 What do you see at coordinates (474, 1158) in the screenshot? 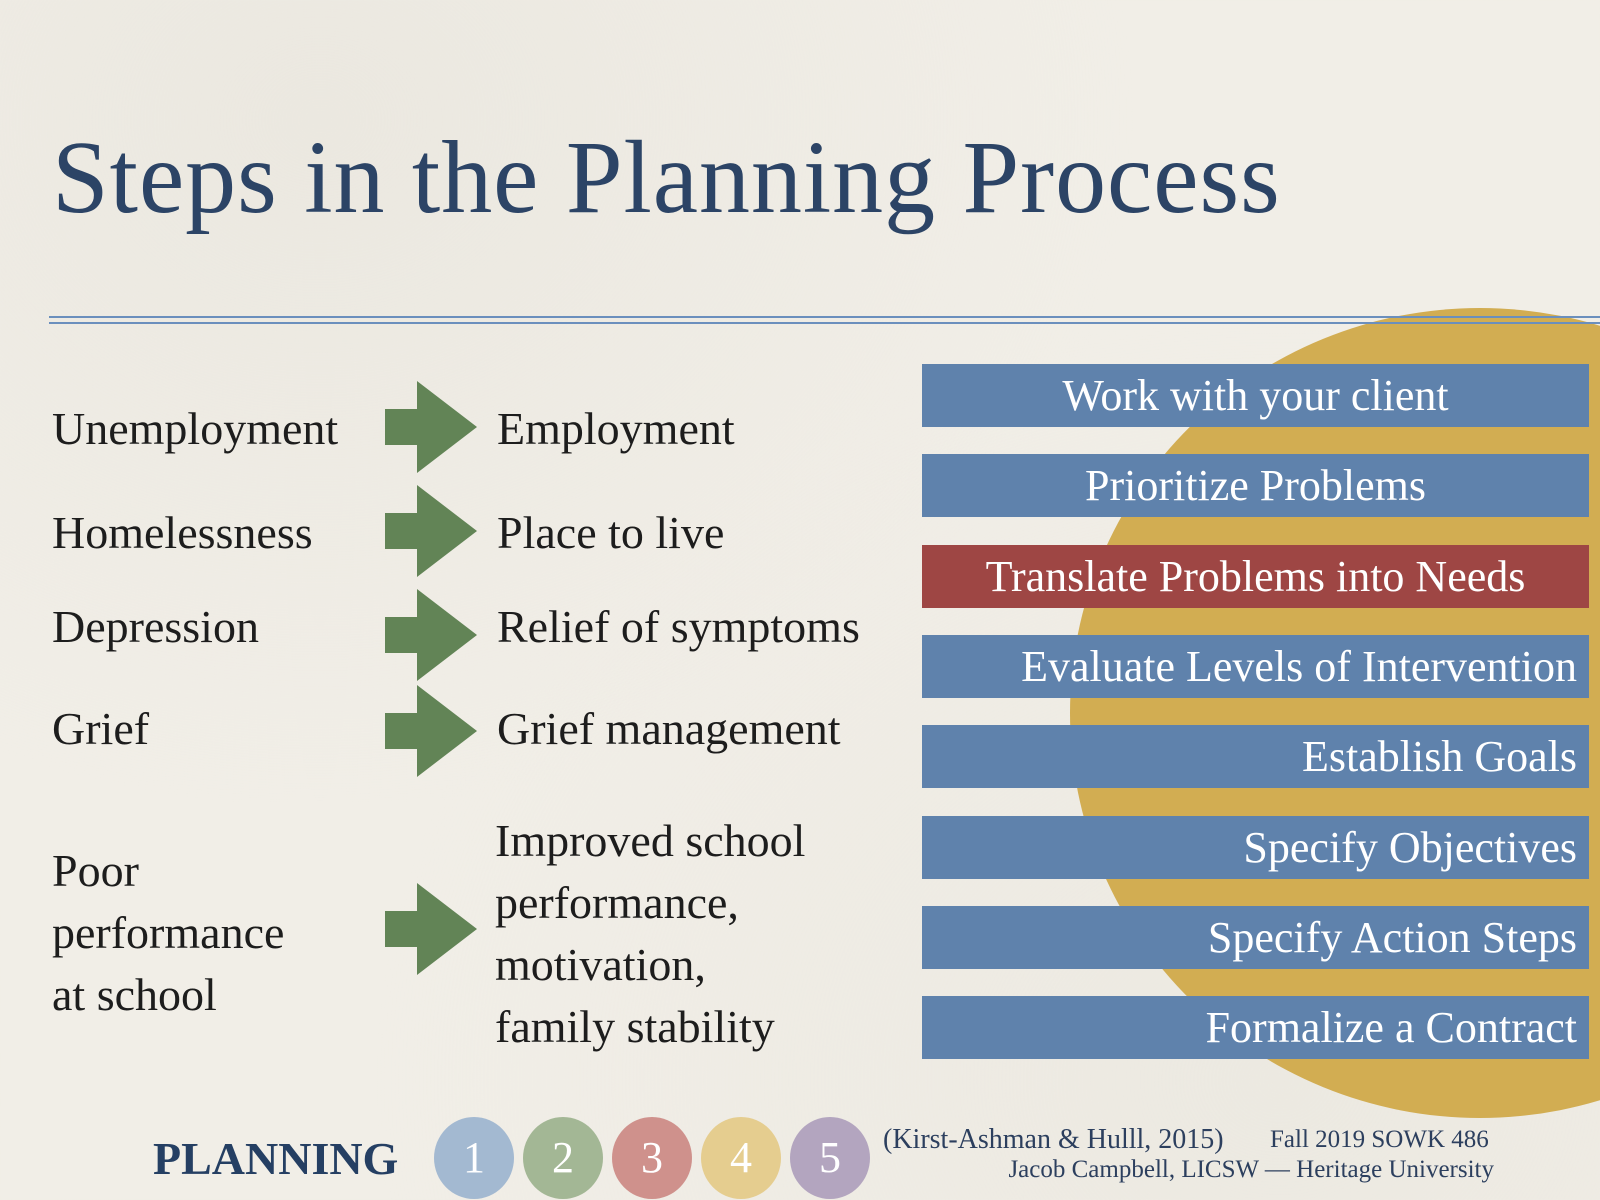
I see `phase-1-circle: 1` at bounding box center [474, 1158].